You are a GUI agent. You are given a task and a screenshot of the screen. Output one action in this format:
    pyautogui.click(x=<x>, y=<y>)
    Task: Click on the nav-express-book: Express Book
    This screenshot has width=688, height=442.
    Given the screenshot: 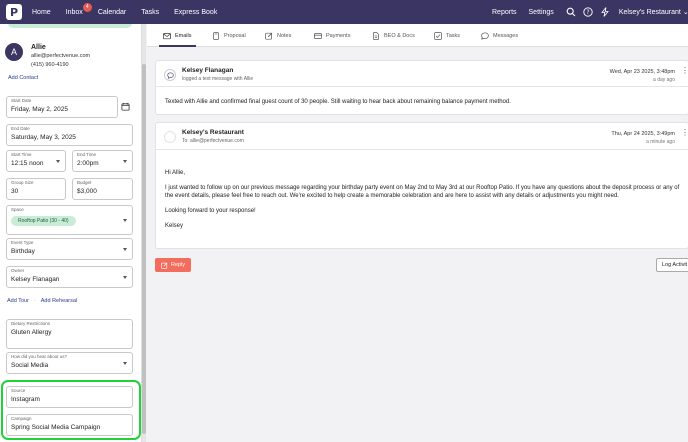 What is the action you would take?
    pyautogui.click(x=195, y=12)
    